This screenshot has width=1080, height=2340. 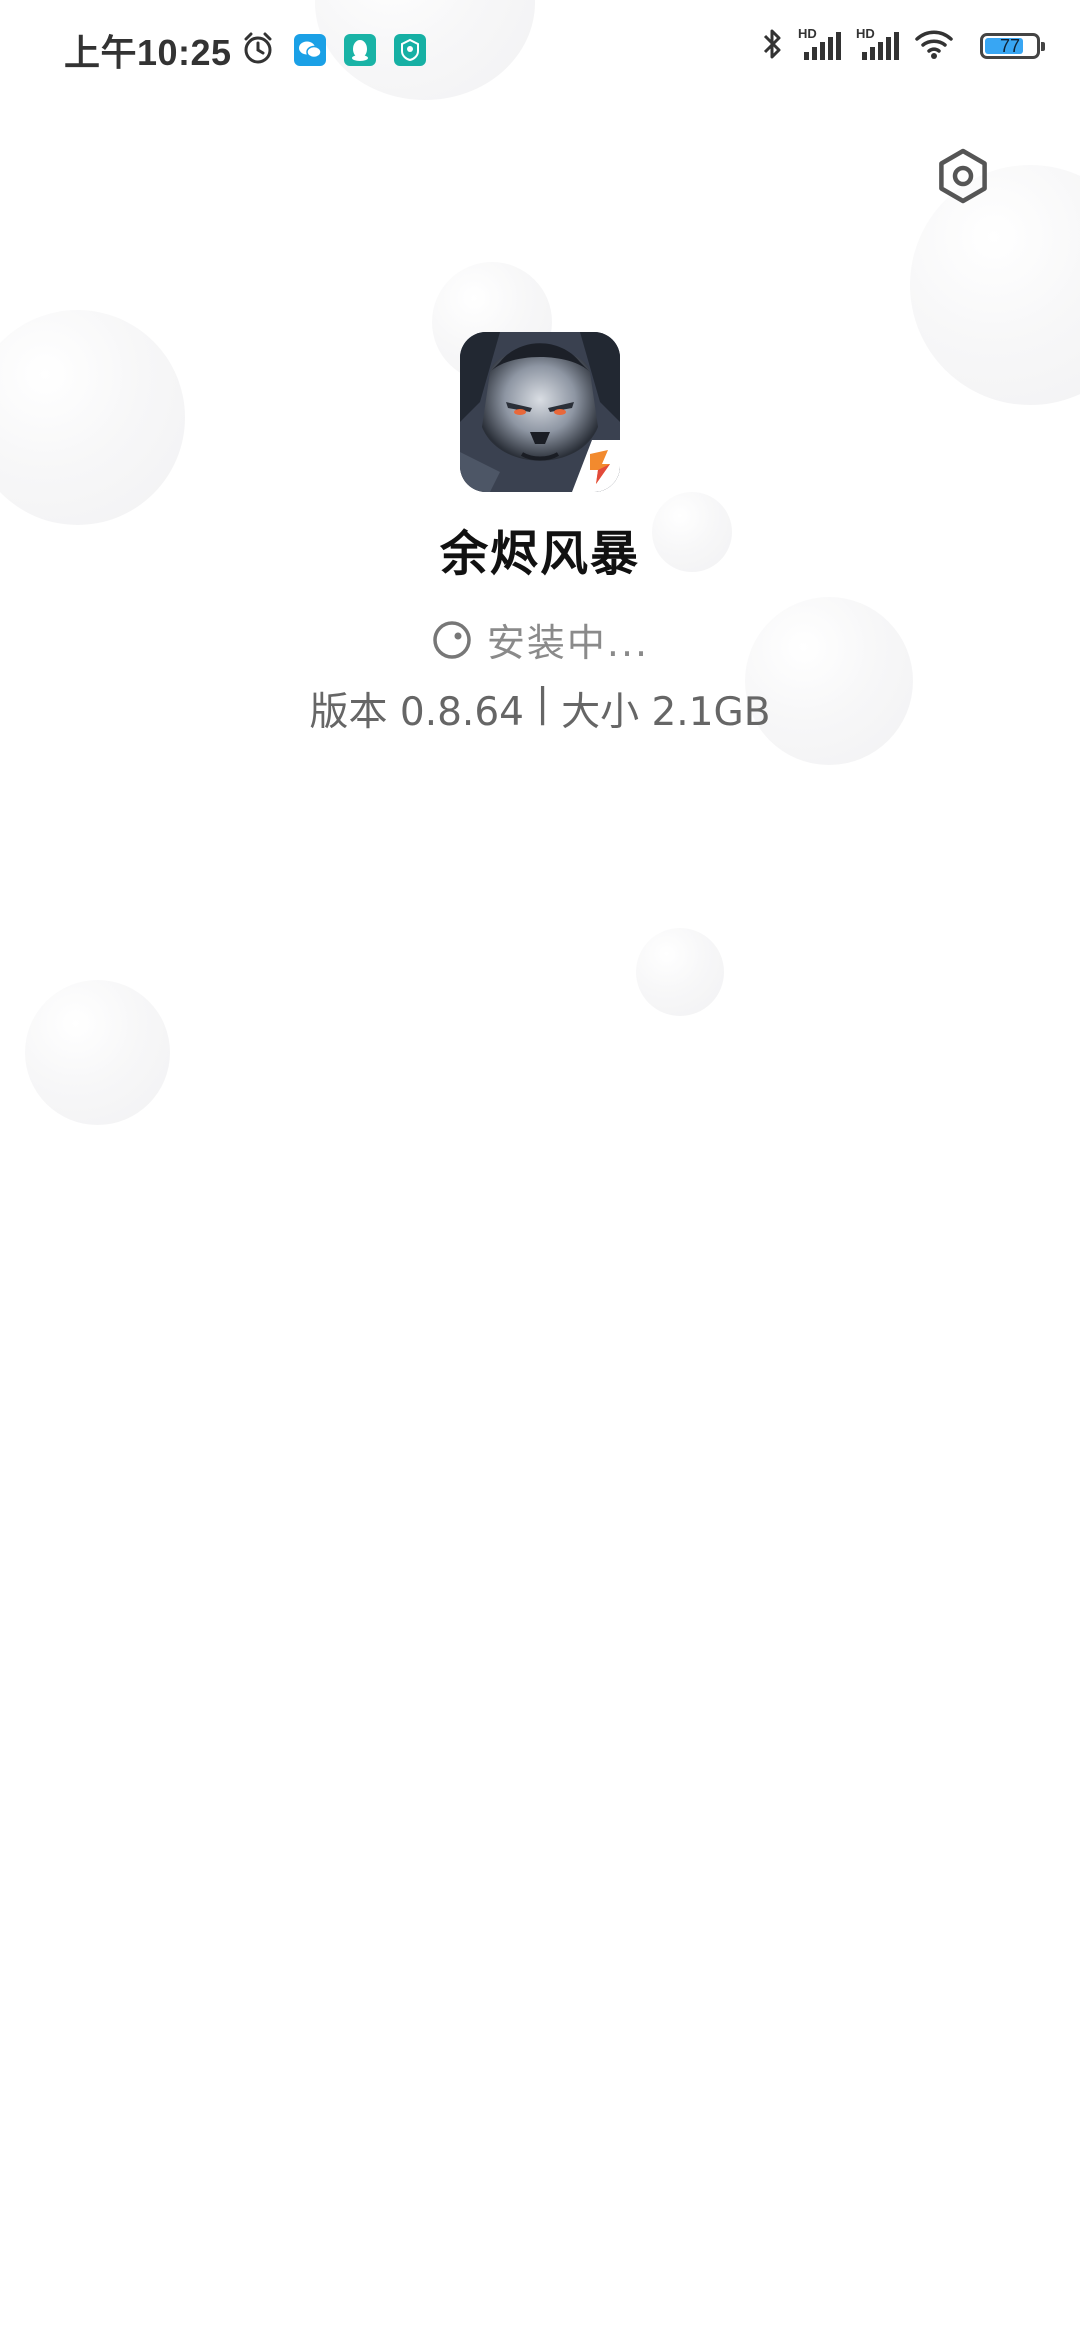 What do you see at coordinates (333, 50) in the screenshot?
I see `notification-icons` at bounding box center [333, 50].